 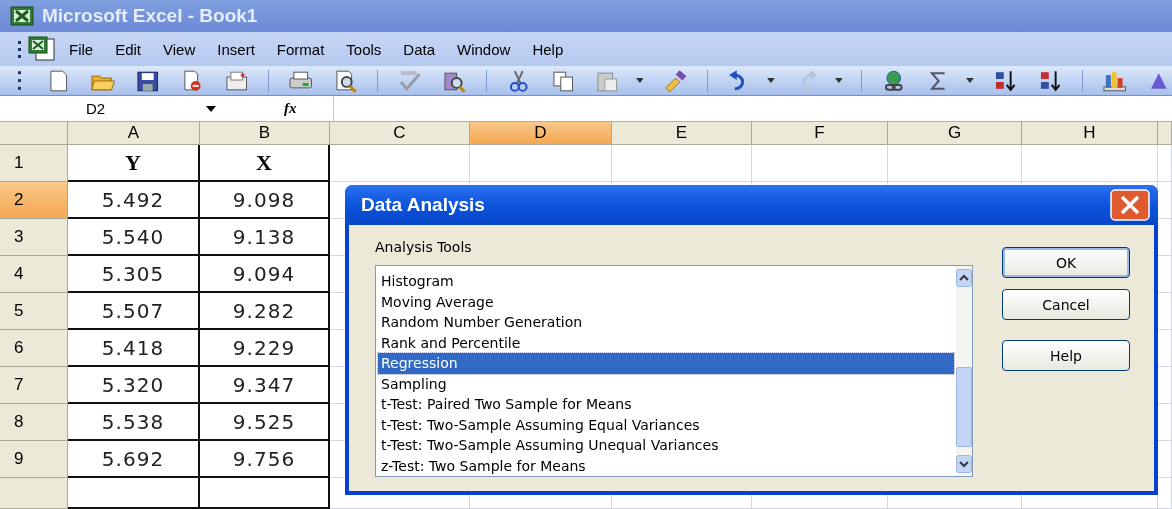 I want to click on column-header: C, so click(x=400, y=133).